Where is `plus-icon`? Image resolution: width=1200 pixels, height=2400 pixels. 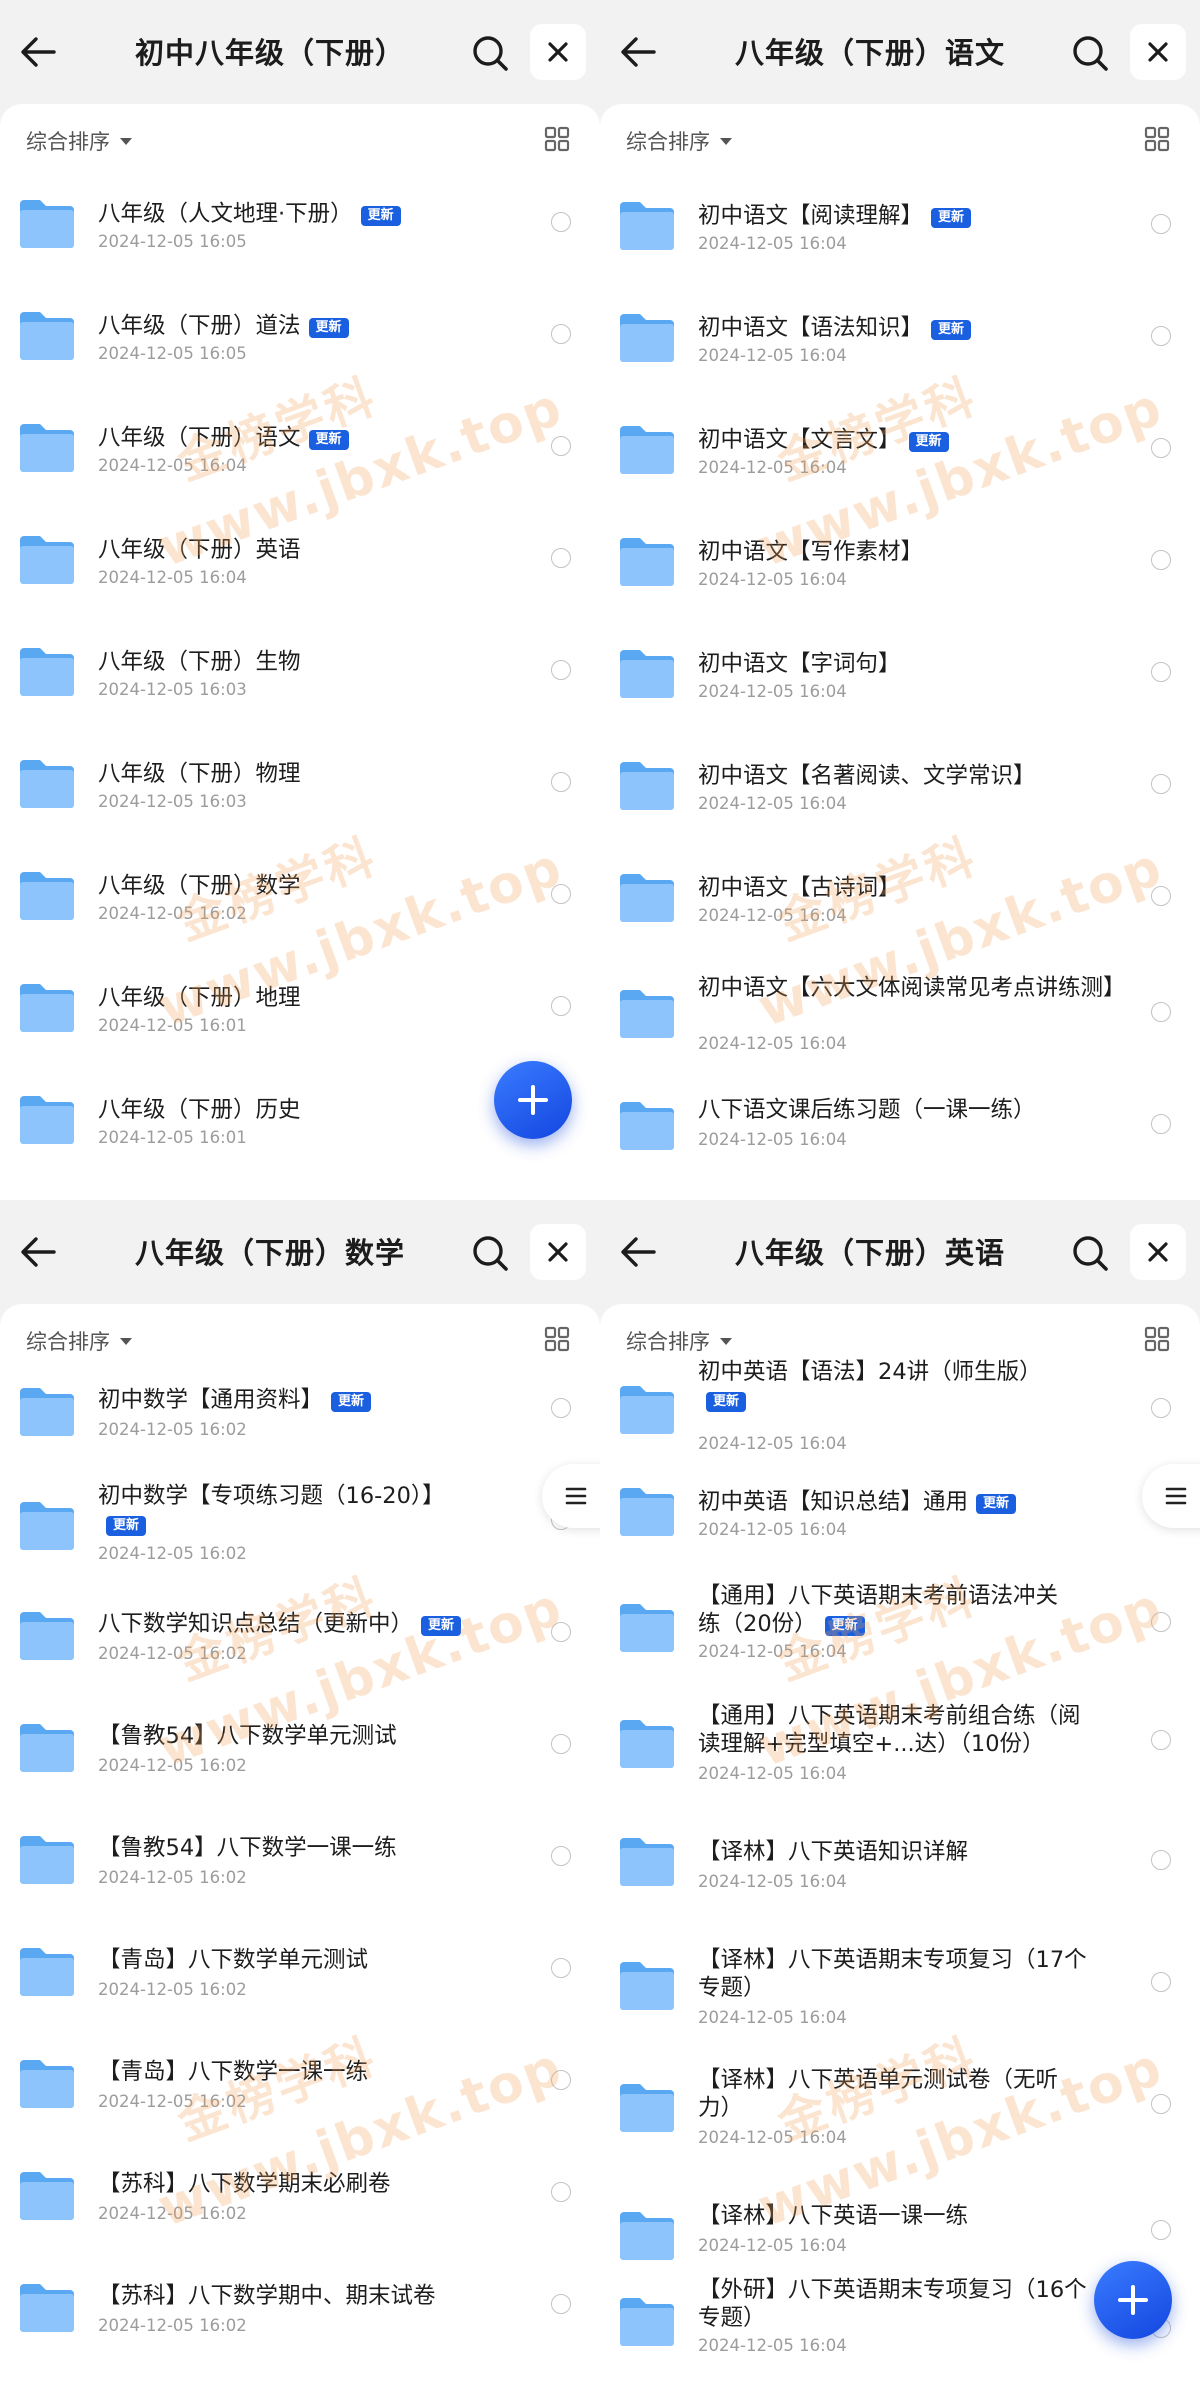
plus-icon is located at coordinates (533, 1100).